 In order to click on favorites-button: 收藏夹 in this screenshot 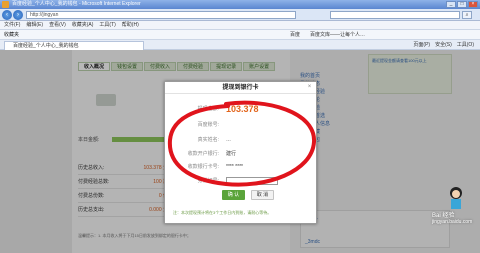, I will do `click(11, 35)`.